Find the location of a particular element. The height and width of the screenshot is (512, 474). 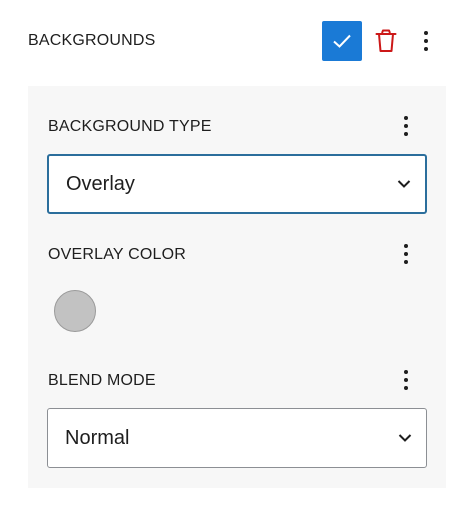

blend-mode-value: Normal is located at coordinates (97, 437).